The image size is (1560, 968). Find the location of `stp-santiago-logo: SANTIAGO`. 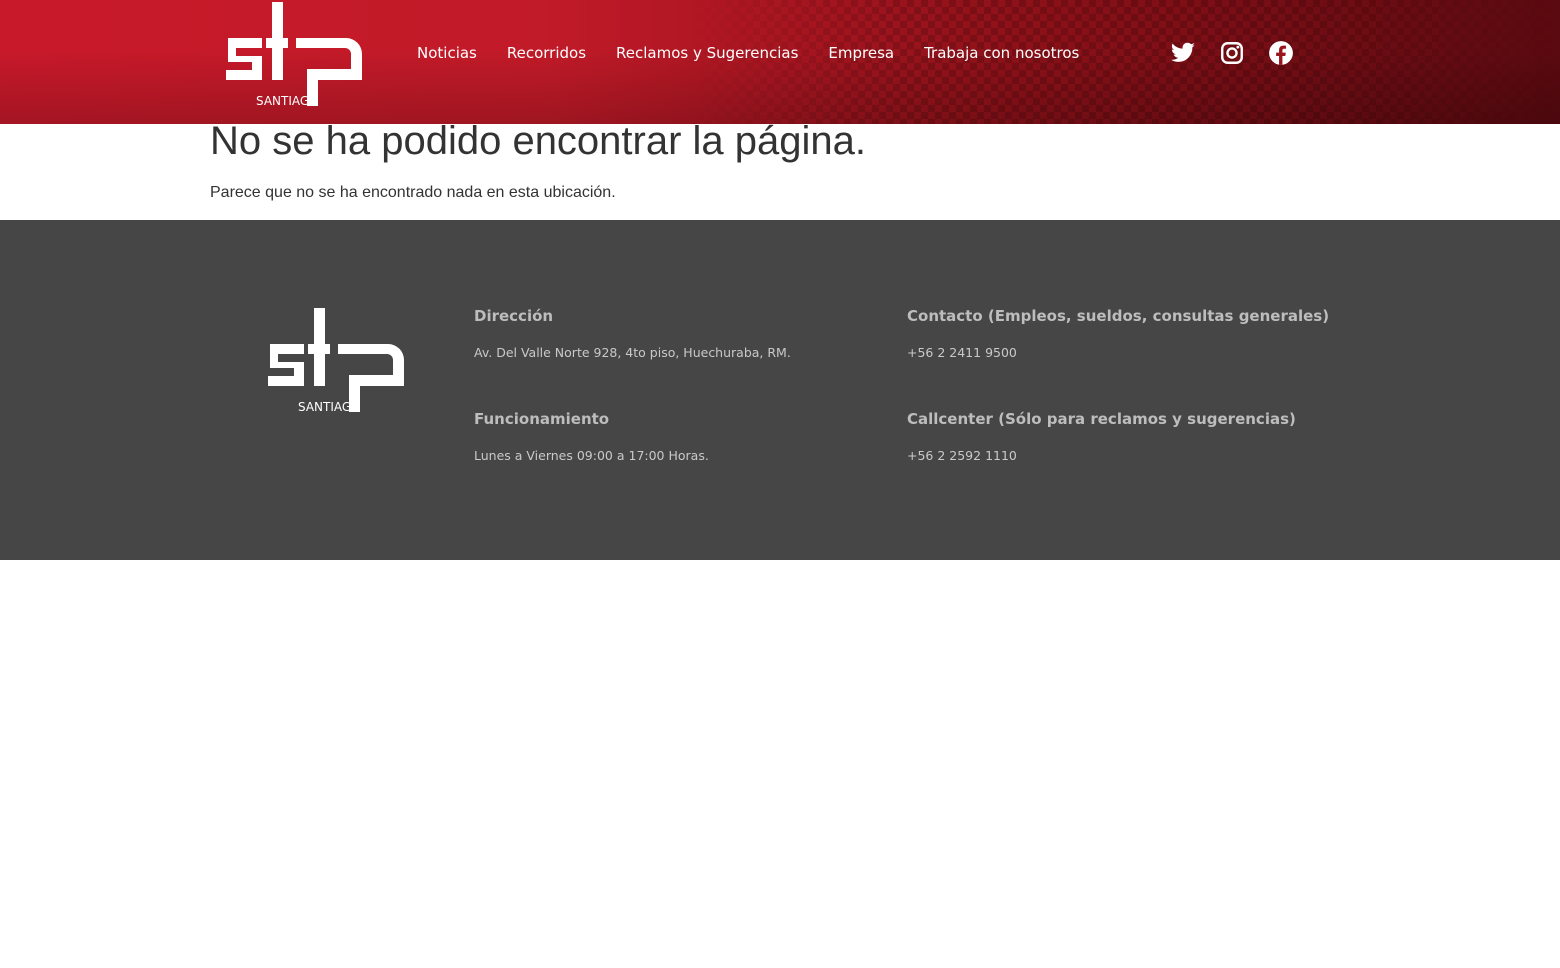

stp-santiago-logo: SANTIAGO is located at coordinates (296, 56).